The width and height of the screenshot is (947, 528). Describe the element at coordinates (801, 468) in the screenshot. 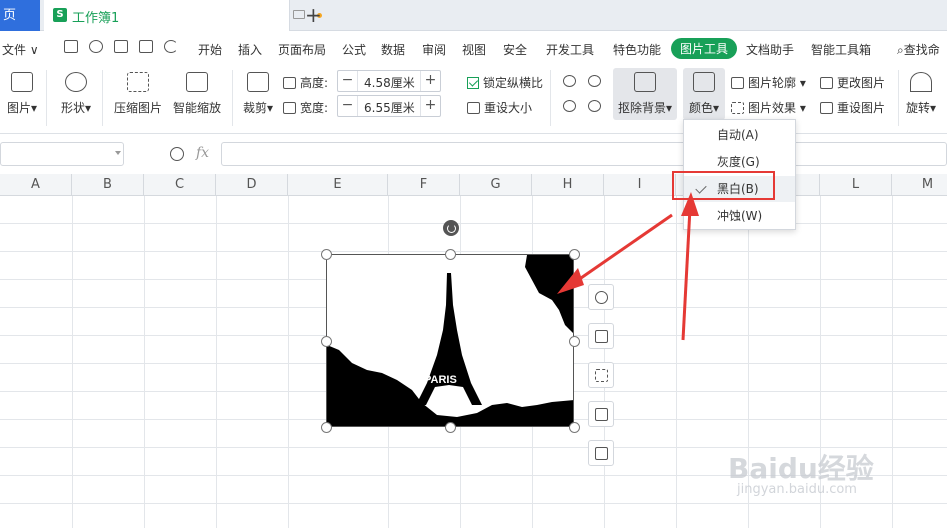

I see `watermark-logo: Baidu经验` at that location.